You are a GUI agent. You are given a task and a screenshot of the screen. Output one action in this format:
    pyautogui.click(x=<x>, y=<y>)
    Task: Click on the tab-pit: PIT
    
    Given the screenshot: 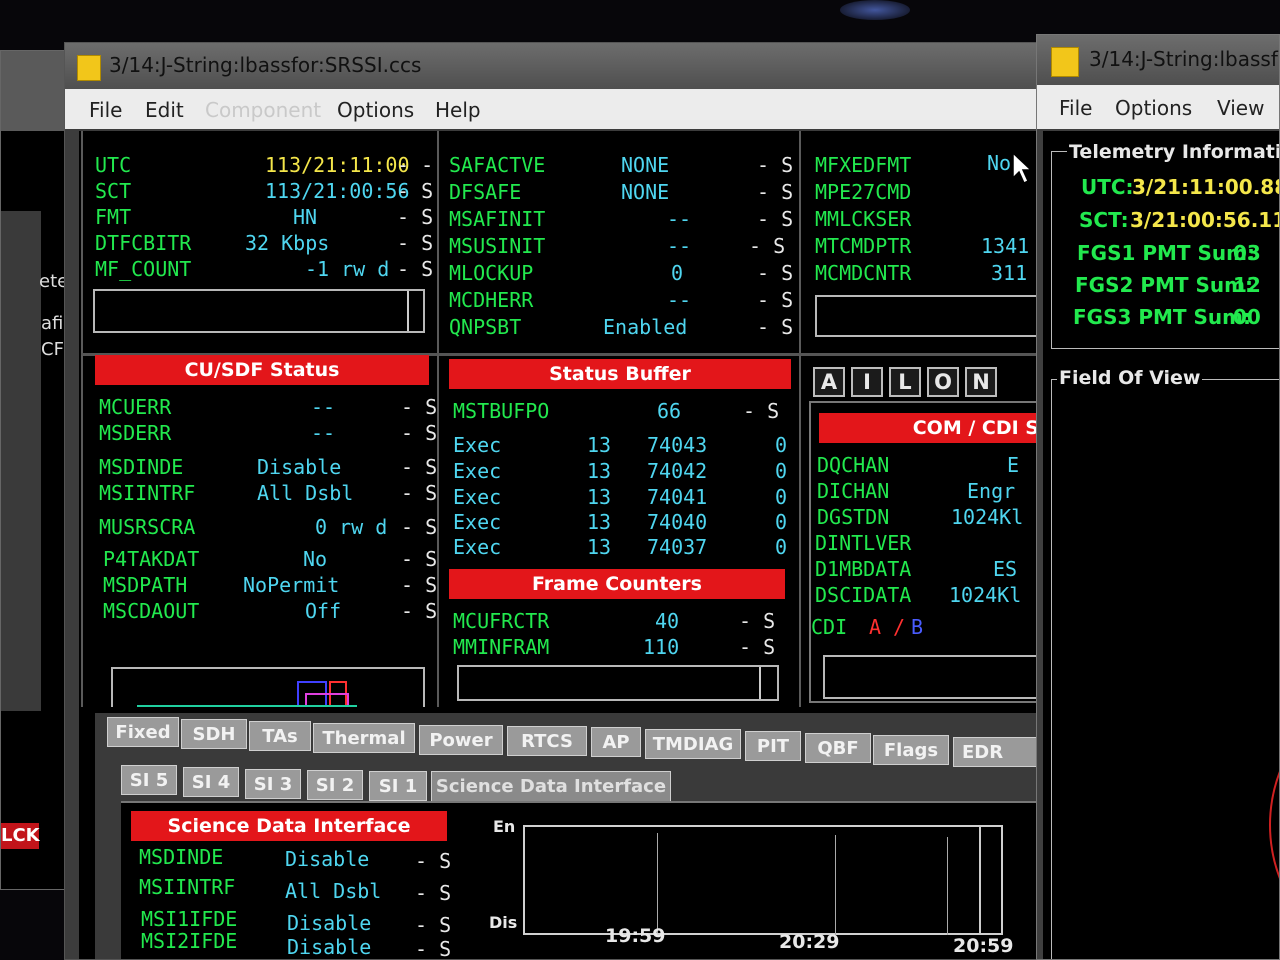 What is the action you would take?
    pyautogui.click(x=773, y=746)
    